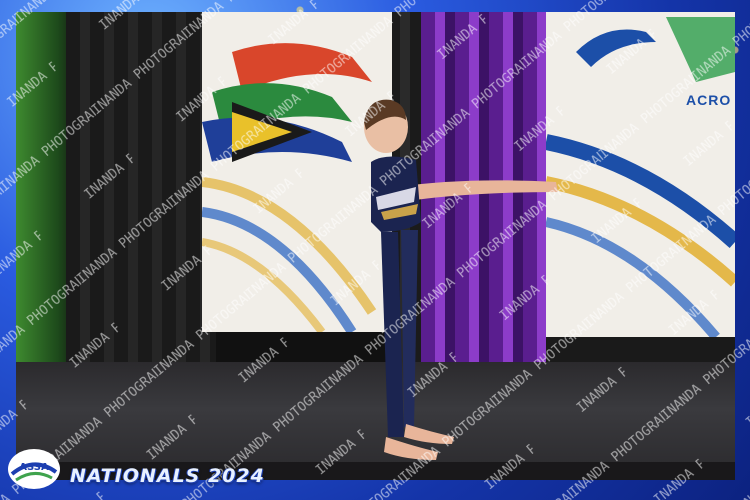 This screenshot has height=500, width=750. What do you see at coordinates (709, 100) in the screenshot?
I see `banner-text: ACRO` at bounding box center [709, 100].